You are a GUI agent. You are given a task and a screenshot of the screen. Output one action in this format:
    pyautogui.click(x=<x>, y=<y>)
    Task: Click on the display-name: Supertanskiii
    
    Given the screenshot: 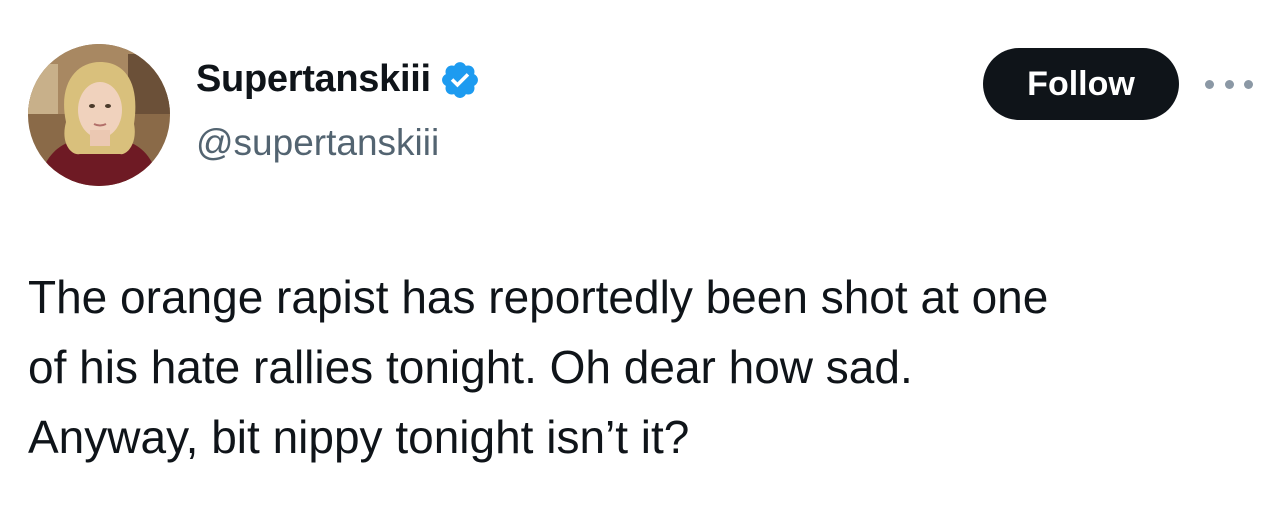 What is the action you would take?
    pyautogui.click(x=313, y=79)
    